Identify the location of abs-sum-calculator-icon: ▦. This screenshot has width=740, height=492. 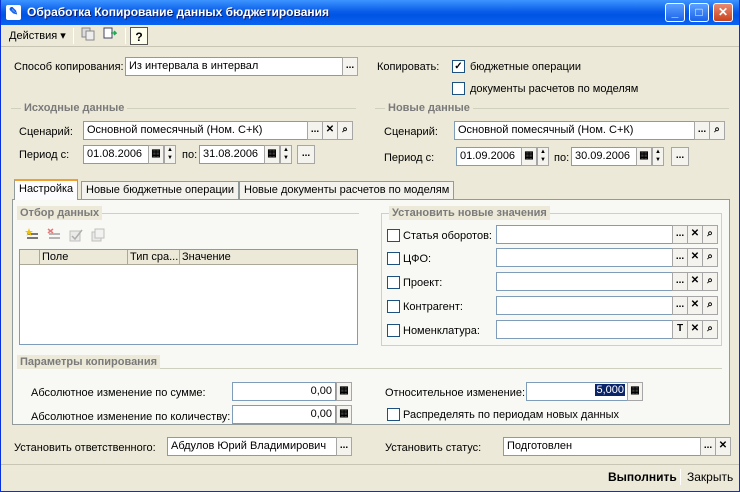
(344, 391).